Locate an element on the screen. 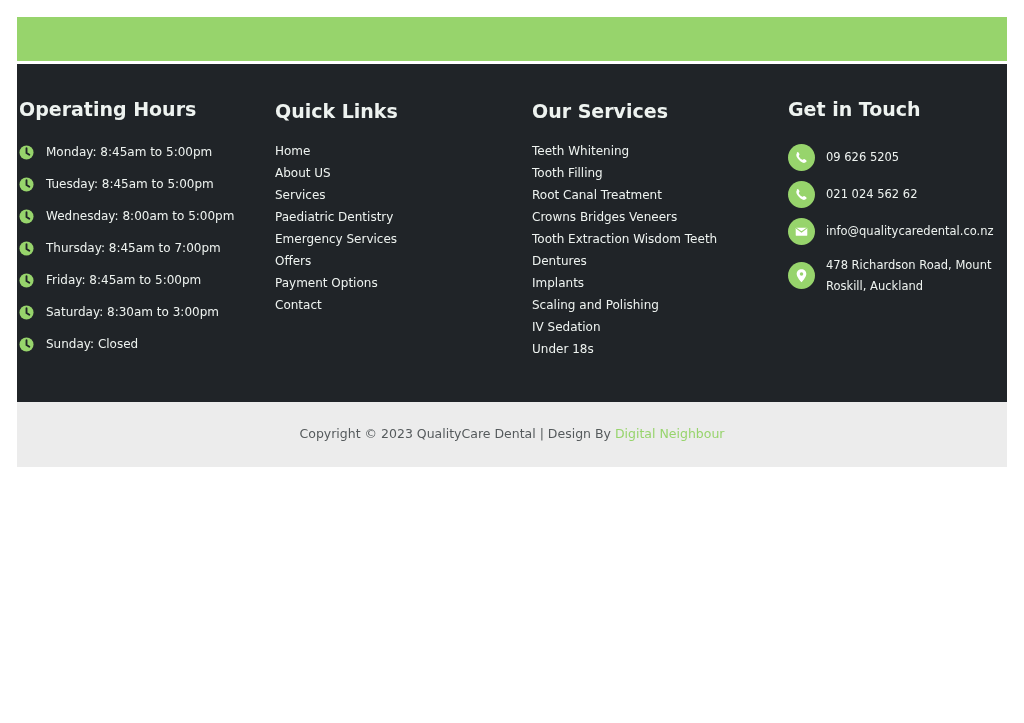  service-link: Dentures is located at coordinates (559, 261).